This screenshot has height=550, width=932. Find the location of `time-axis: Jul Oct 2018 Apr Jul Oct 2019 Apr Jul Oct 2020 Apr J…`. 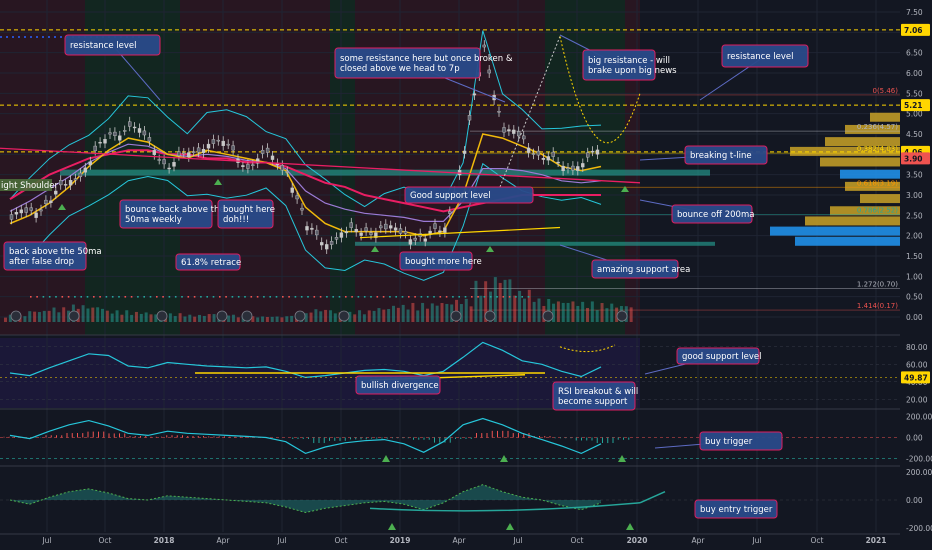

time-axis: Jul Oct 2018 Apr Jul Oct 2019 Apr Jul Oct 2020 Apr J… is located at coordinates (463, 540).